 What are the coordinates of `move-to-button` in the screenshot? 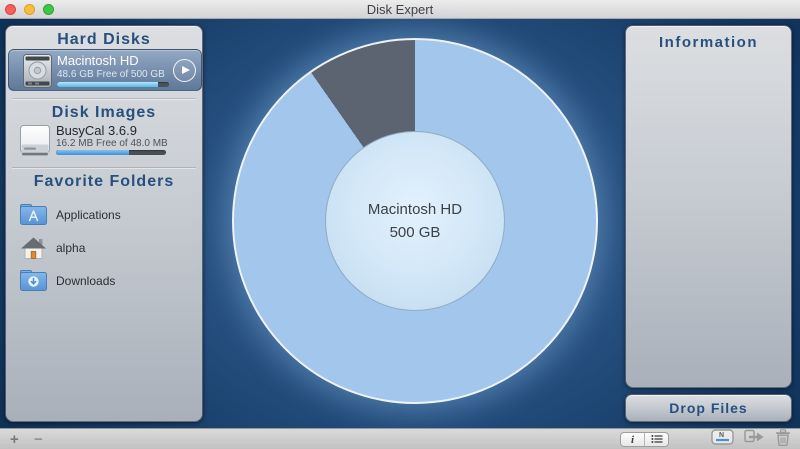 It's located at (754, 439).